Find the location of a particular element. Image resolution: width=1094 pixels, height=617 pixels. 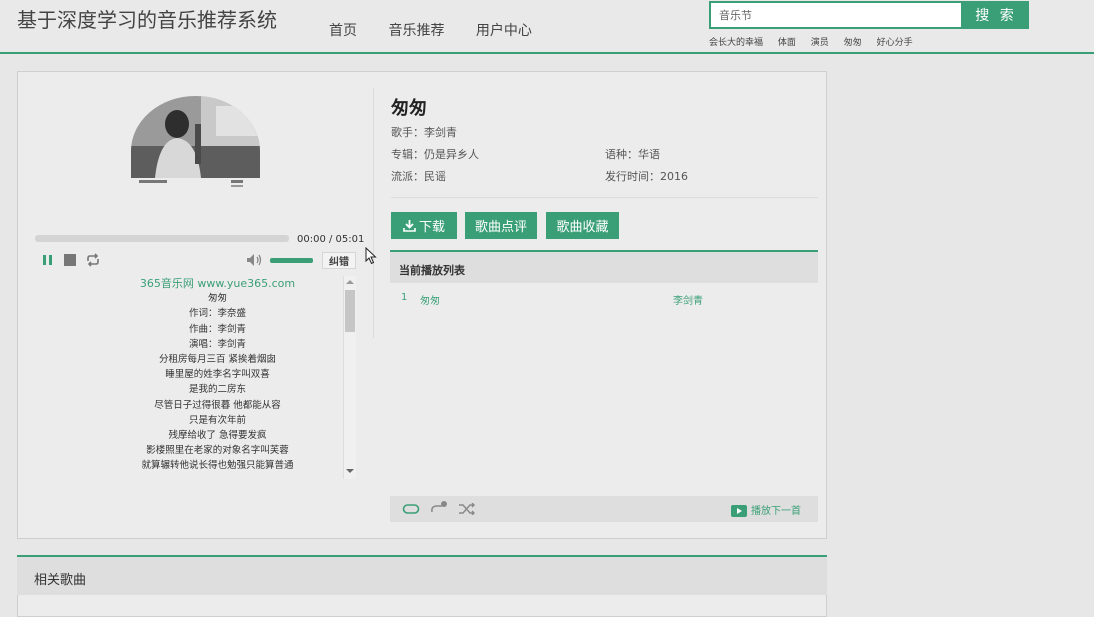

playlist-row: 1 匆匆 李剑青 is located at coordinates (604, 300).